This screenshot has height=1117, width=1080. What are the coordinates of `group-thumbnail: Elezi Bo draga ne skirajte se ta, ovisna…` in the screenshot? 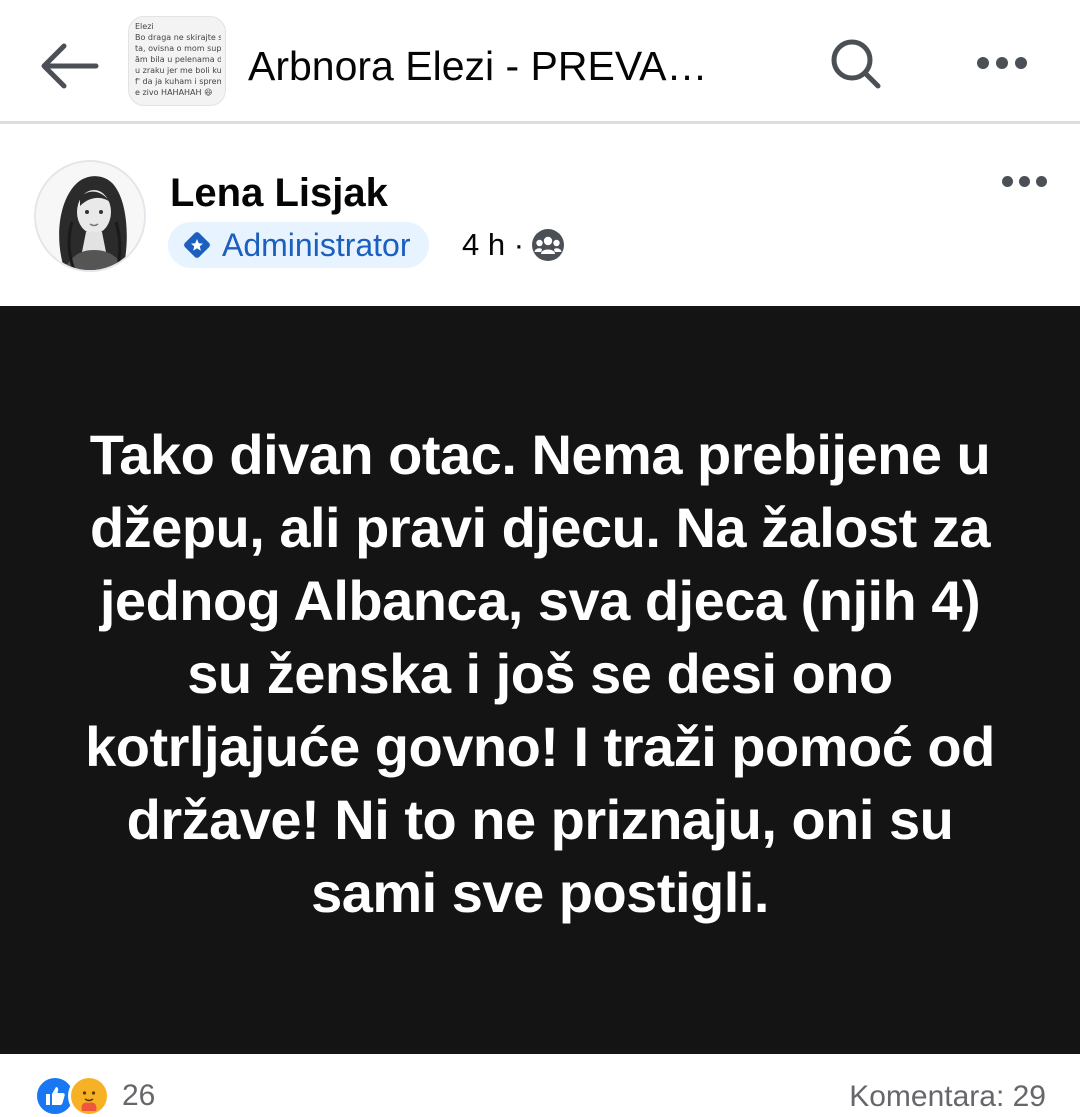 It's located at (177, 61).